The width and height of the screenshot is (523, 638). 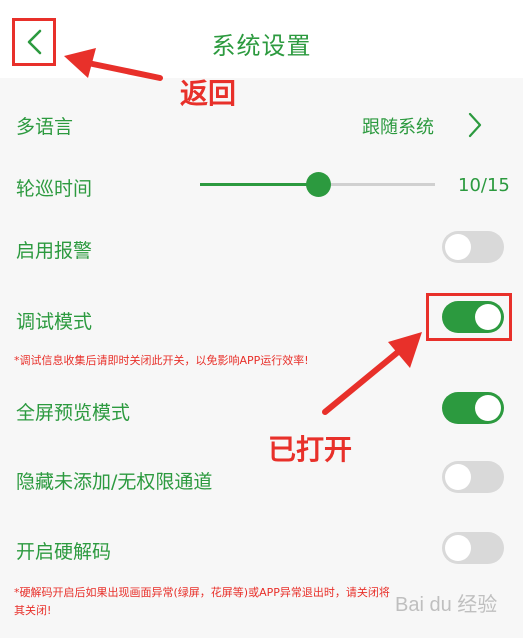 What do you see at coordinates (208, 93) in the screenshot?
I see `annotation-back: 返回` at bounding box center [208, 93].